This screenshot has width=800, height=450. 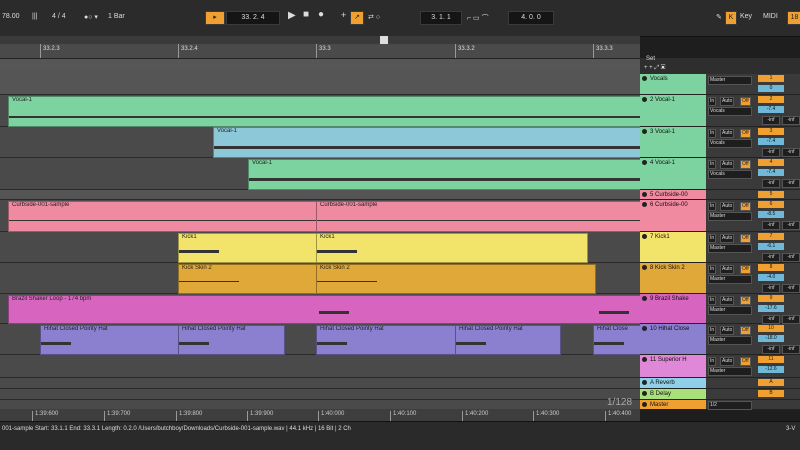 I want to click on track-activator: 8, so click(x=771, y=267).